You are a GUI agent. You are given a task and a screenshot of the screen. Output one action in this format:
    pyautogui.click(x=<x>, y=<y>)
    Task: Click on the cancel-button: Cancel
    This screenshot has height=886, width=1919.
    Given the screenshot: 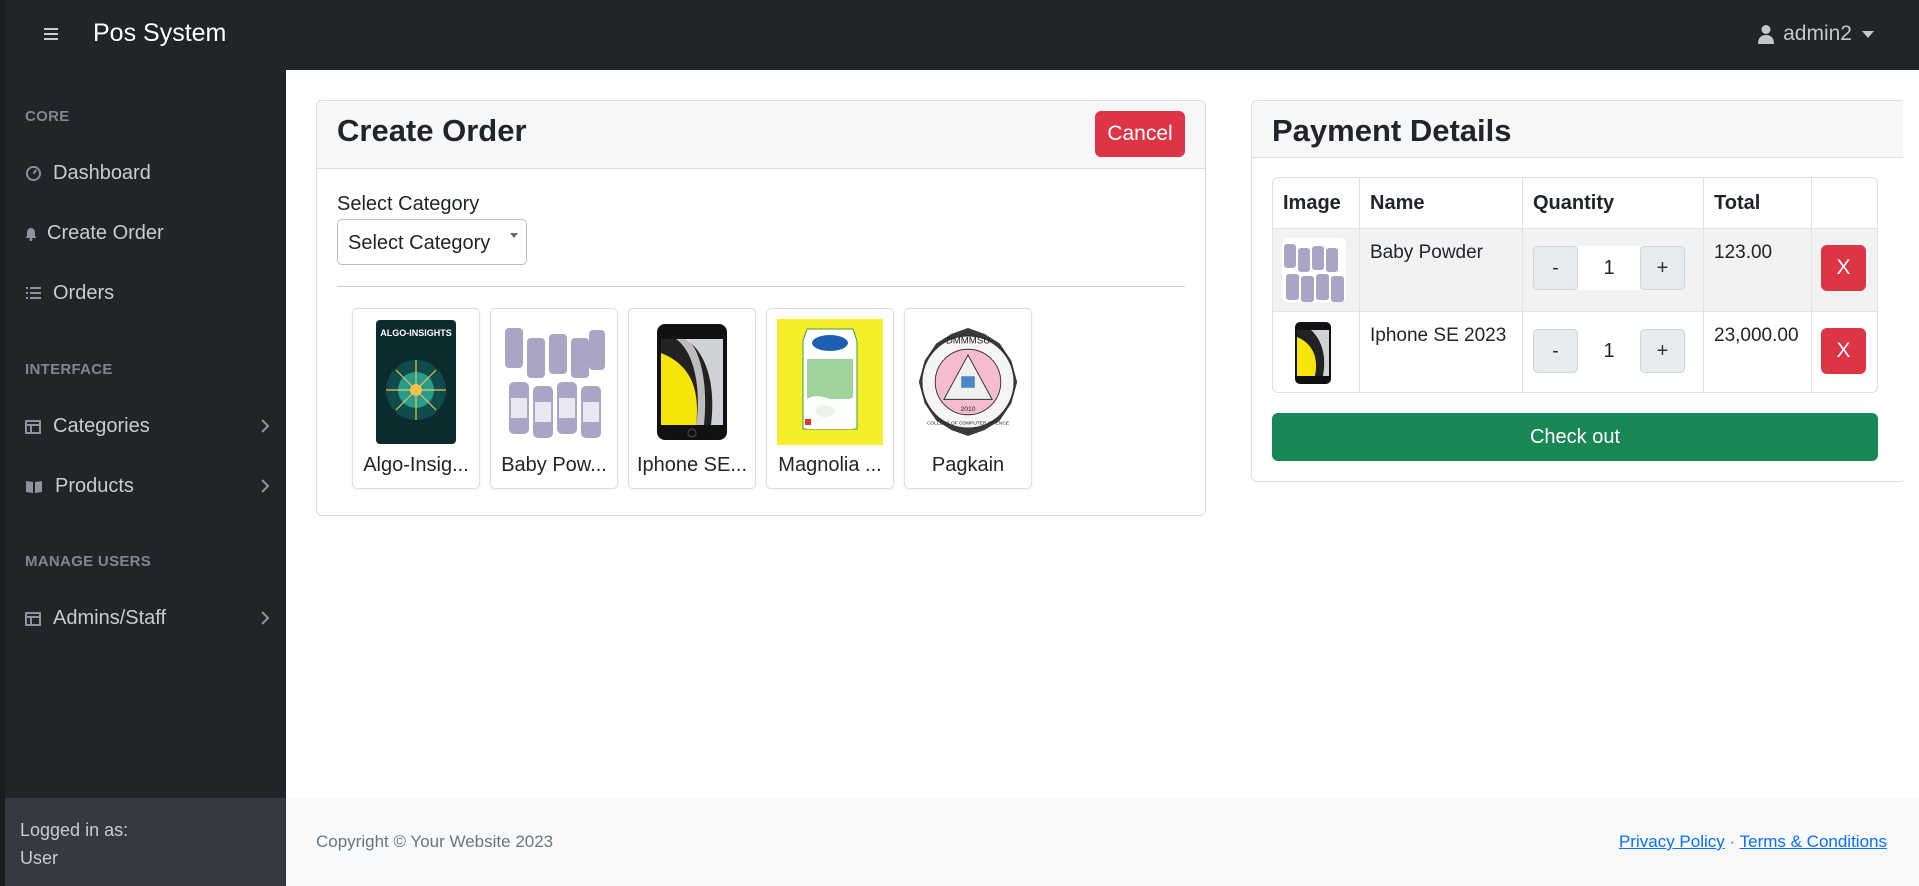 What is the action you would take?
    pyautogui.click(x=1140, y=134)
    